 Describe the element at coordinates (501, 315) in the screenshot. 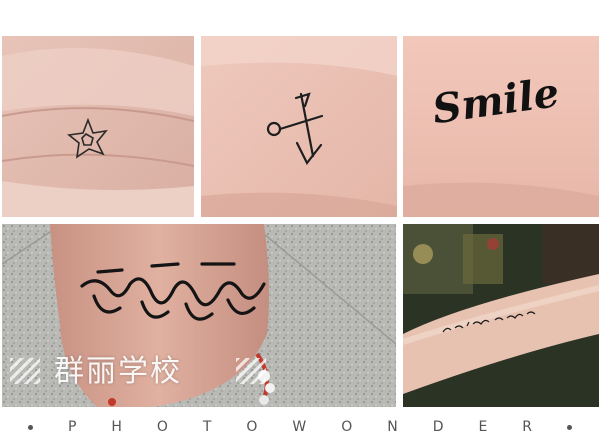

I see `photo-forearm-text-tattoo` at that location.